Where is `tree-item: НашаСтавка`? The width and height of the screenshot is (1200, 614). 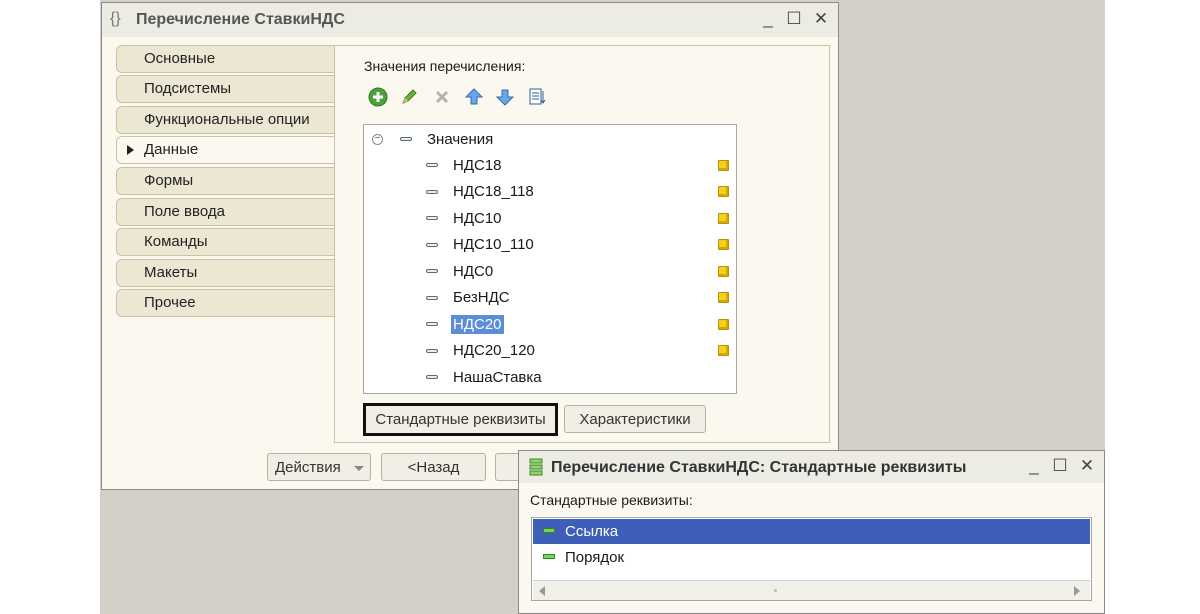
tree-item: НашаСтавка is located at coordinates (550, 377).